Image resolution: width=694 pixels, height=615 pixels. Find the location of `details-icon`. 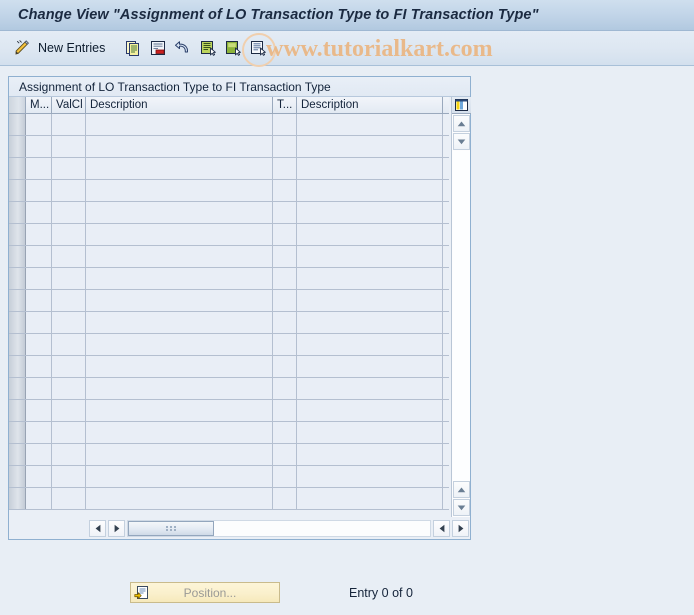

details-icon is located at coordinates (258, 48).